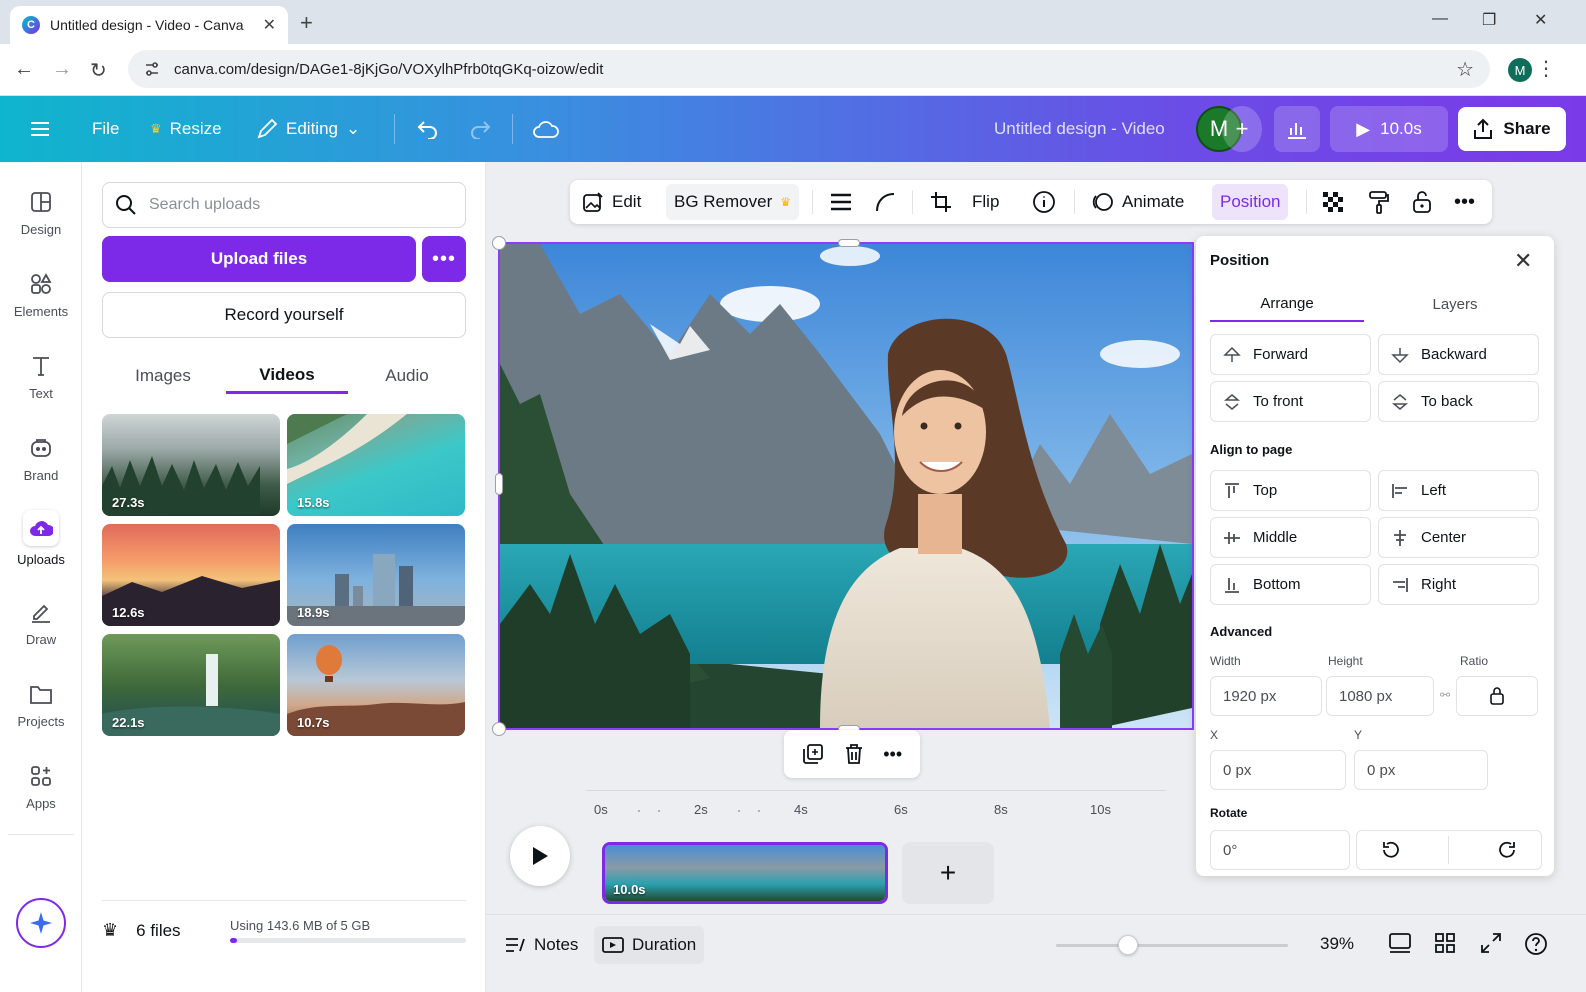  What do you see at coordinates (428, 129) in the screenshot?
I see `undo-button` at bounding box center [428, 129].